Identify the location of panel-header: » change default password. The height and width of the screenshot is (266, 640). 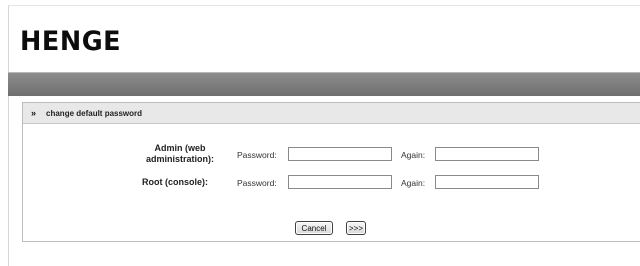
(331, 113).